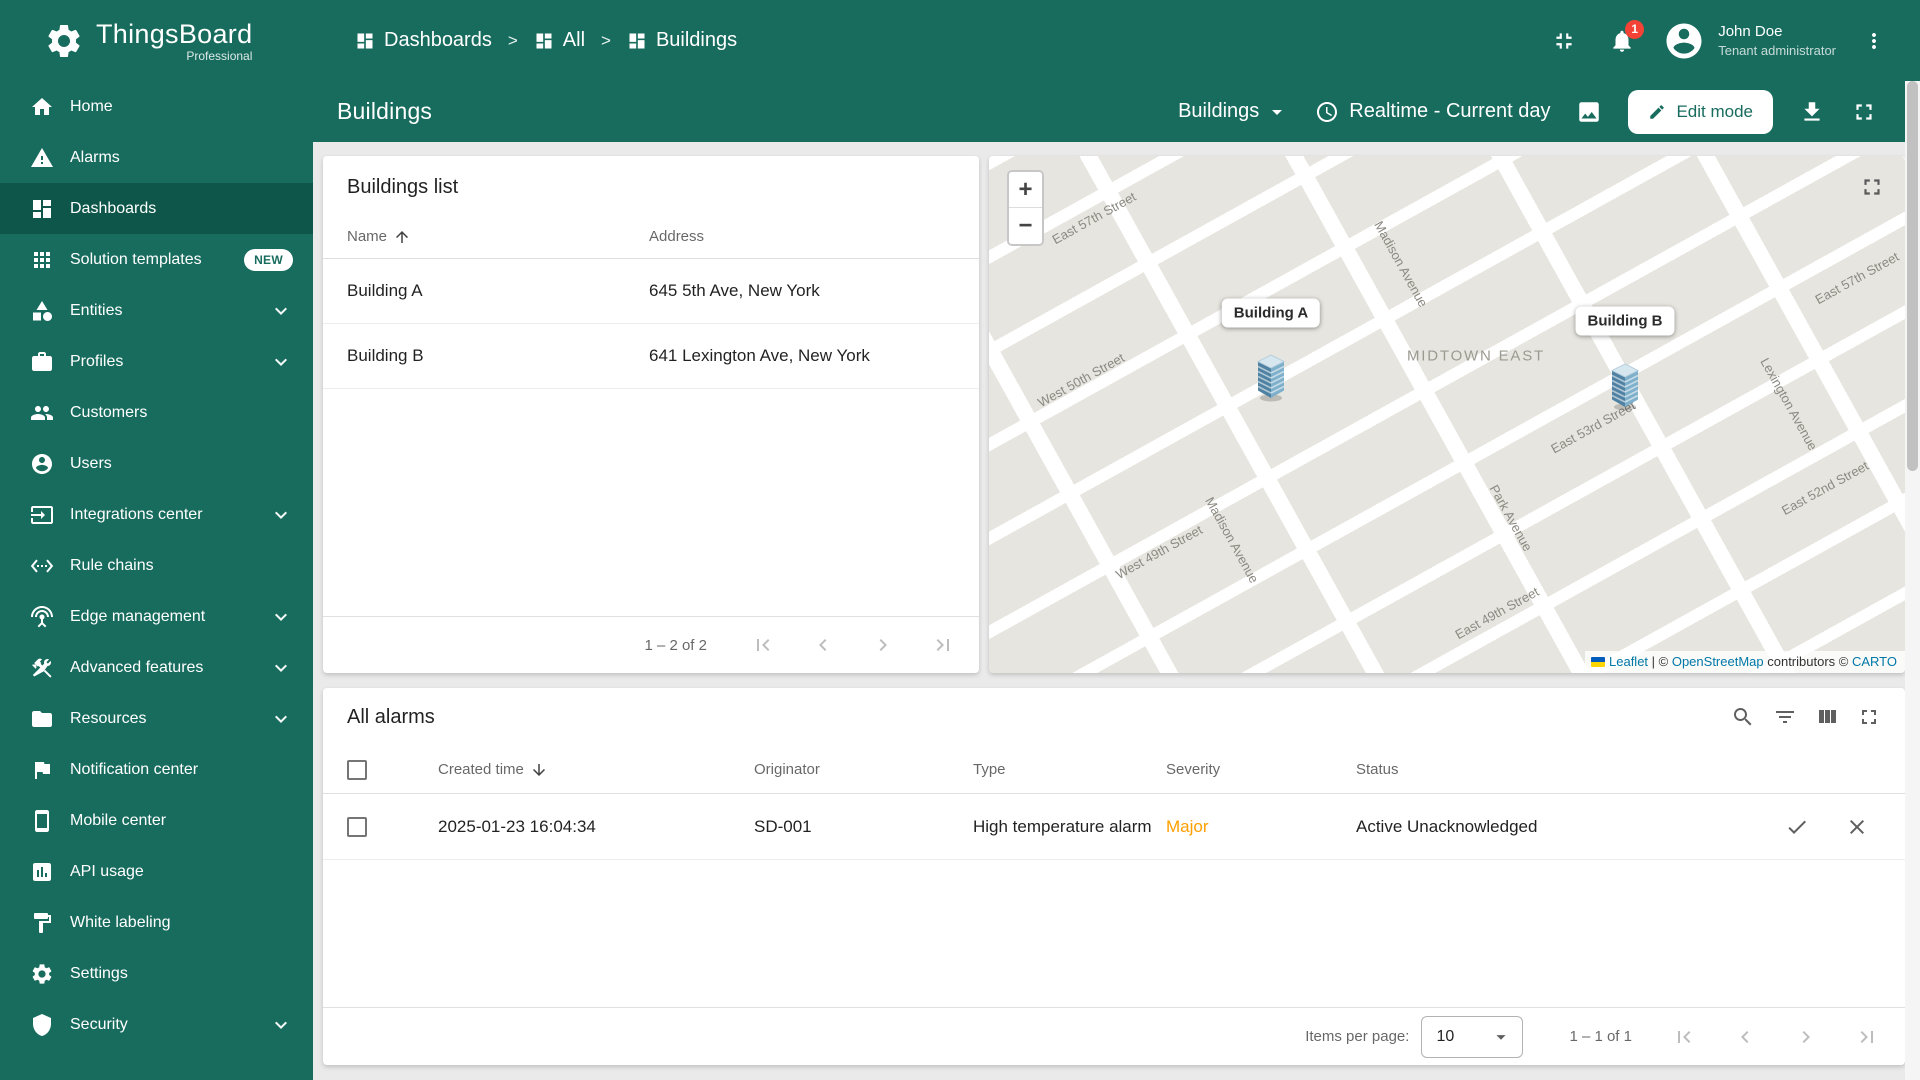 The height and width of the screenshot is (1080, 1920). I want to click on sidebar-item-white-labeling: White labeling, so click(156, 922).